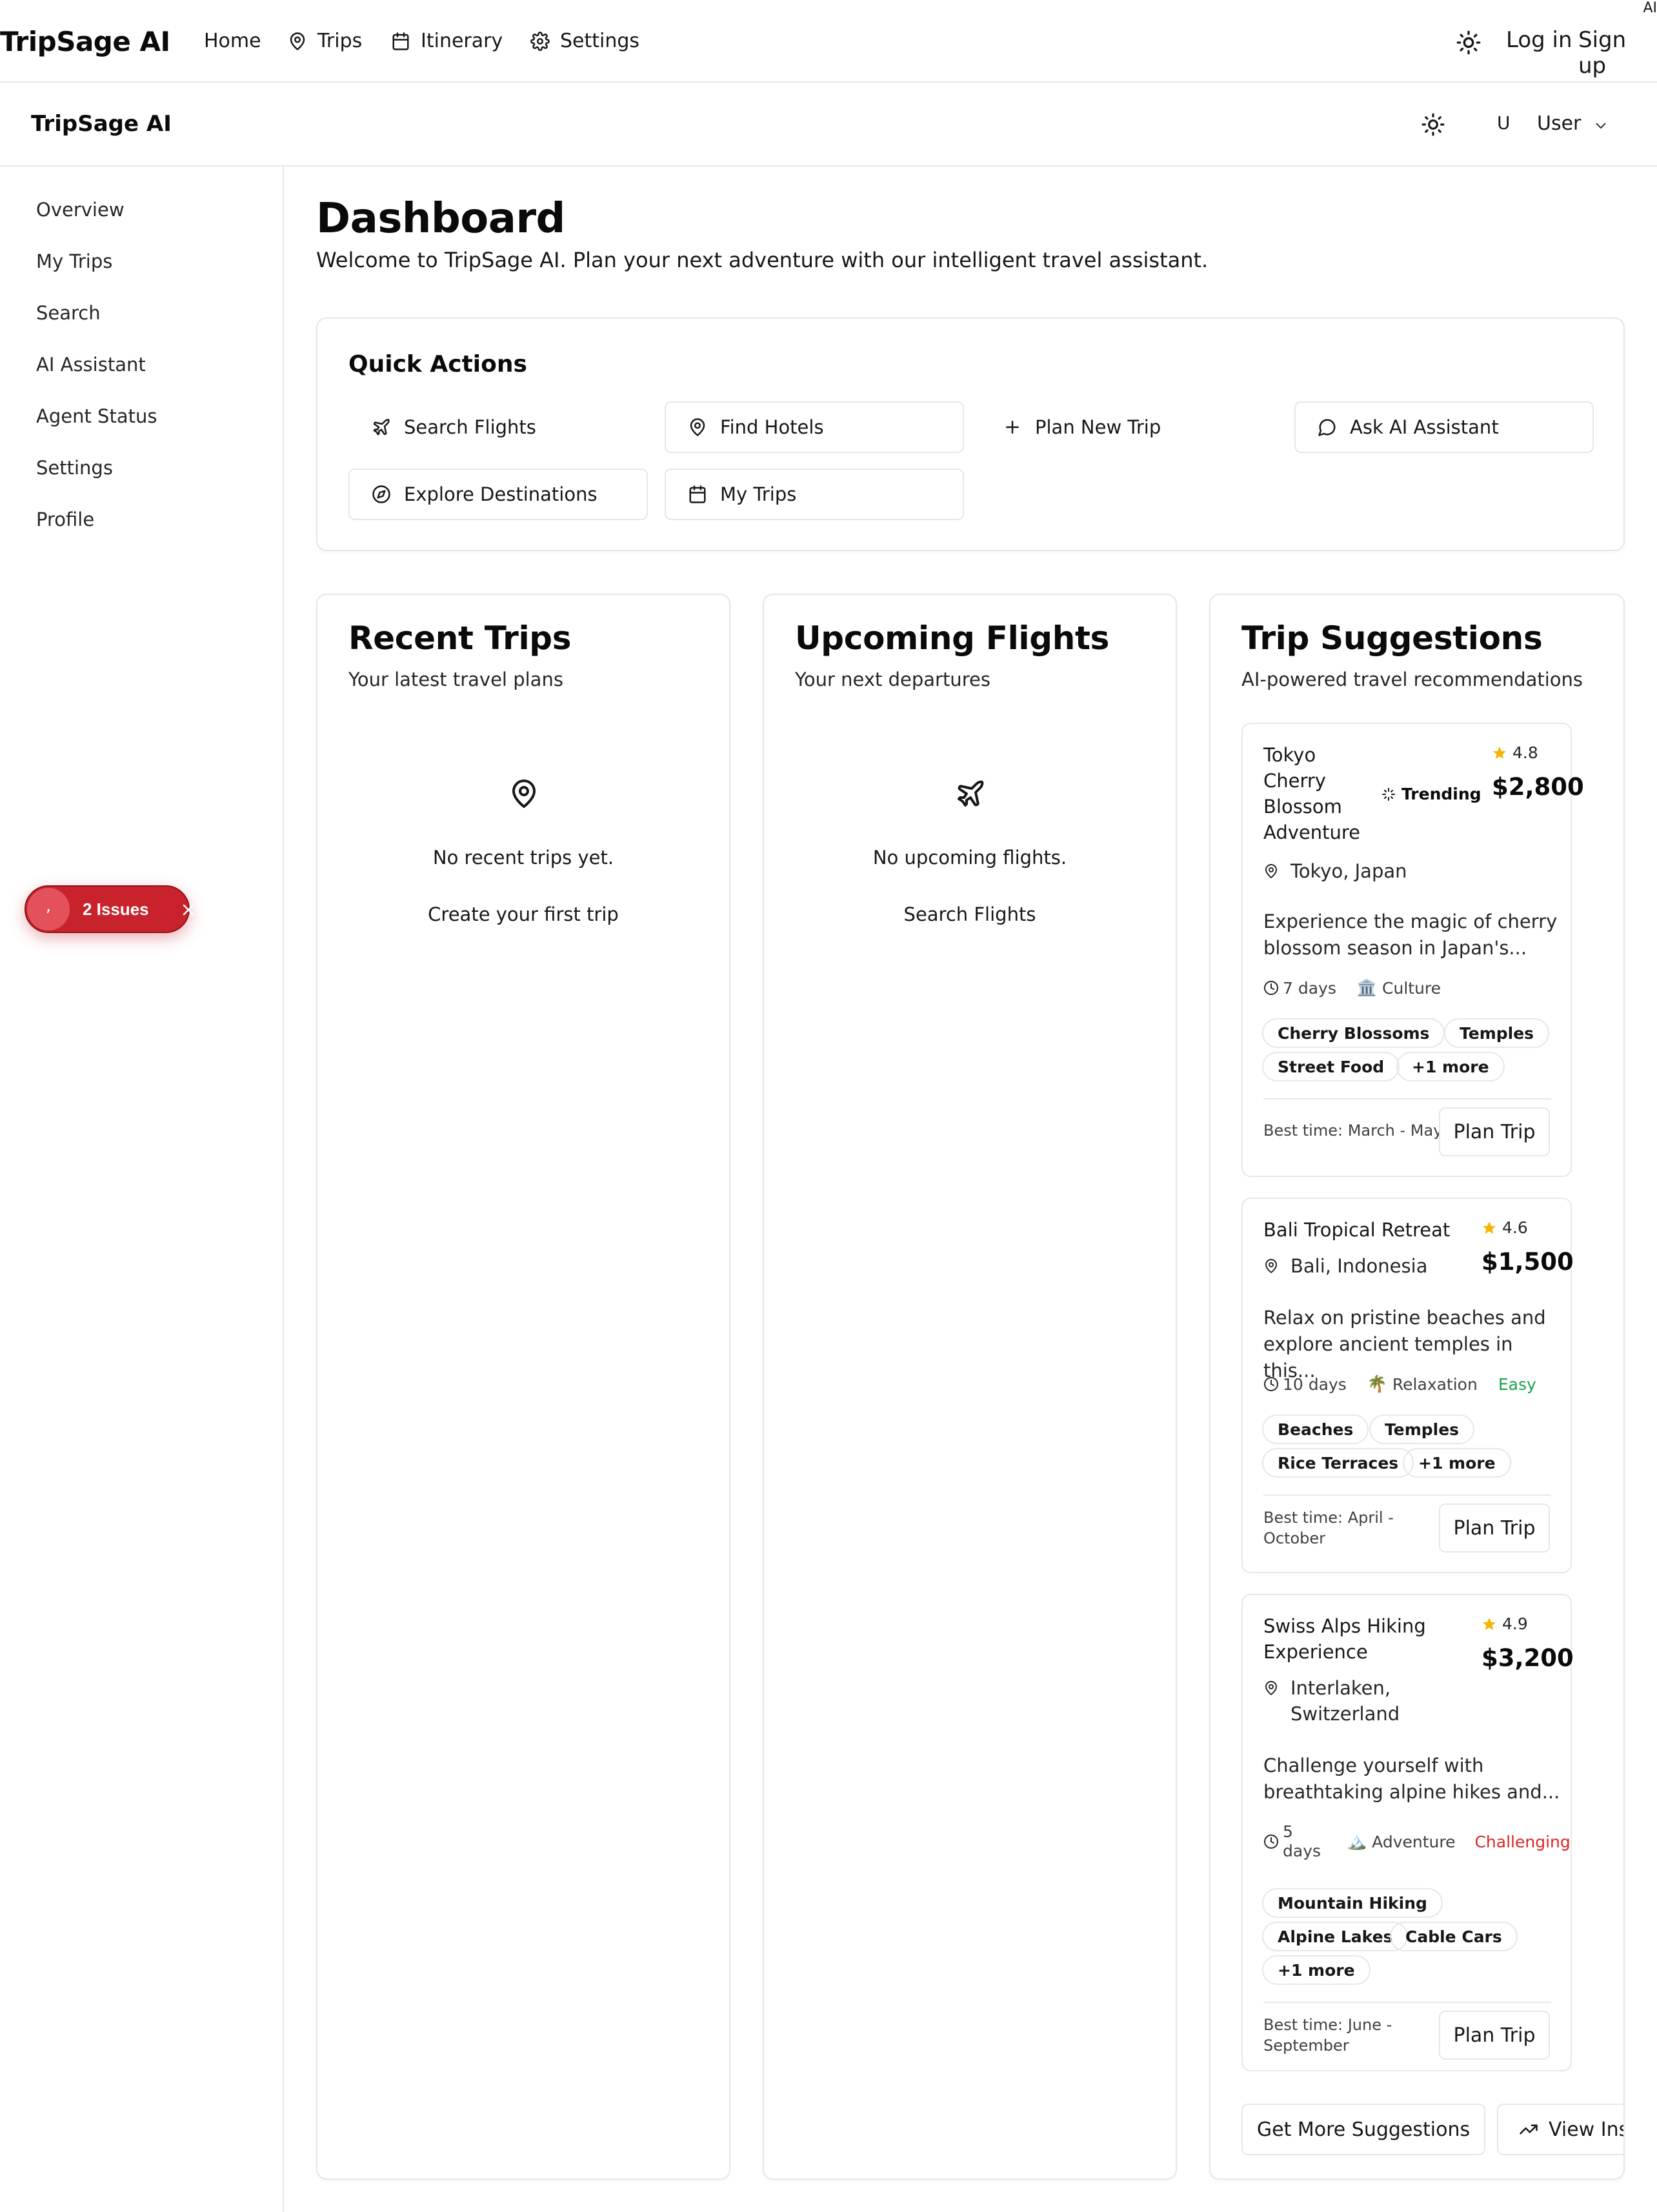 This screenshot has width=1657, height=2212. What do you see at coordinates (91, 365) in the screenshot?
I see `sidebar-item-ai-assistant: AI Assistant` at bounding box center [91, 365].